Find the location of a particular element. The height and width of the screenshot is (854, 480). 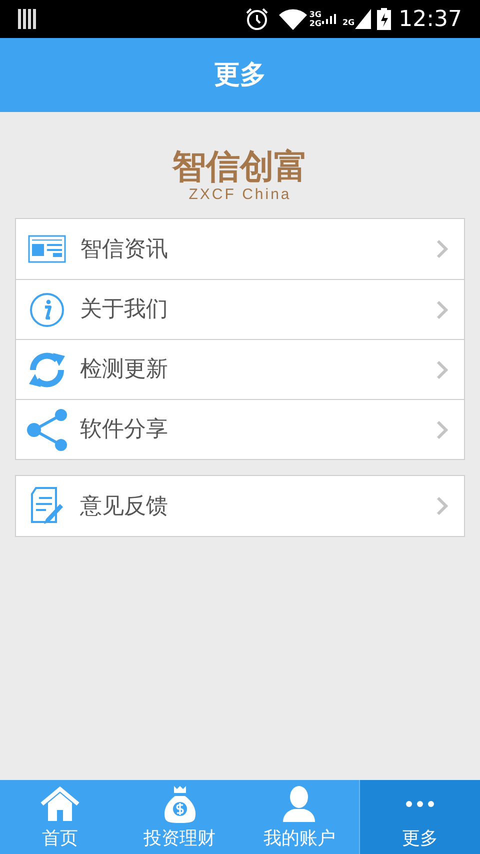

more-icon is located at coordinates (420, 804).